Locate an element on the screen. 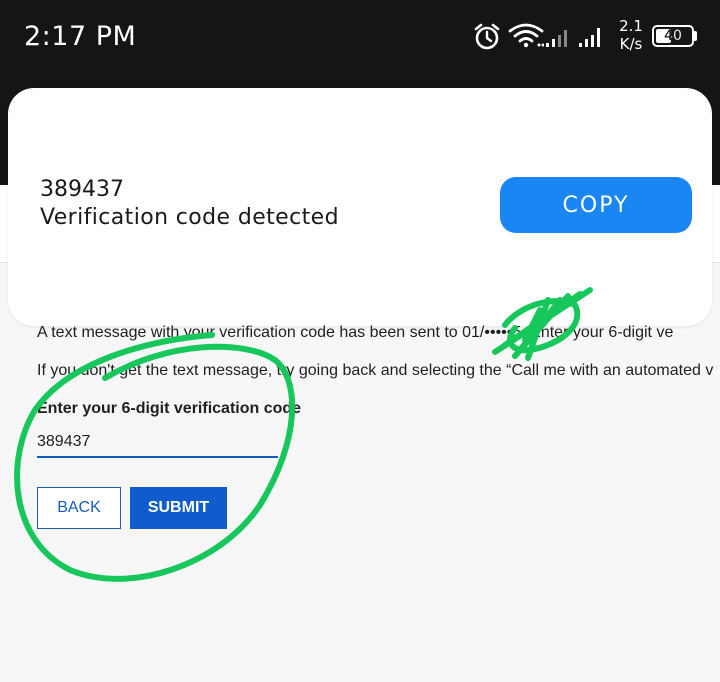 The image size is (720, 682). verification-code-input is located at coordinates (157, 443).